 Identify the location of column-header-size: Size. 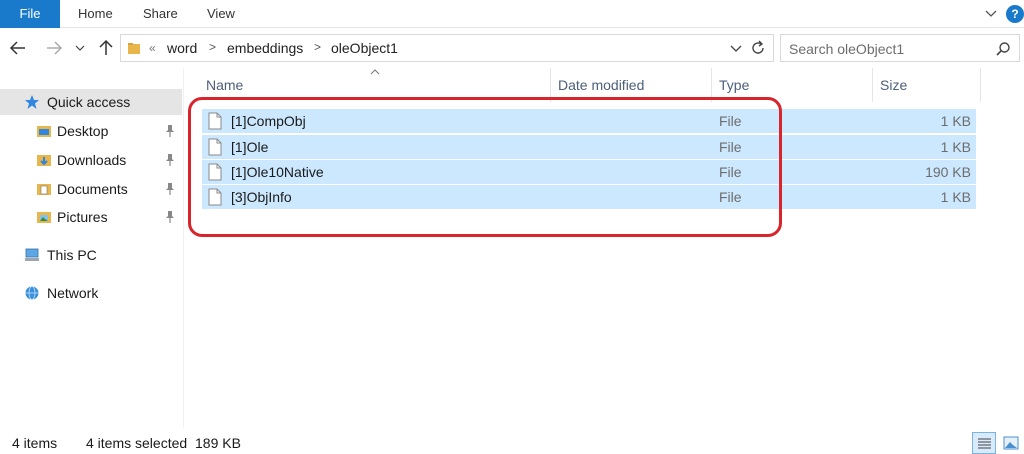
(893, 85).